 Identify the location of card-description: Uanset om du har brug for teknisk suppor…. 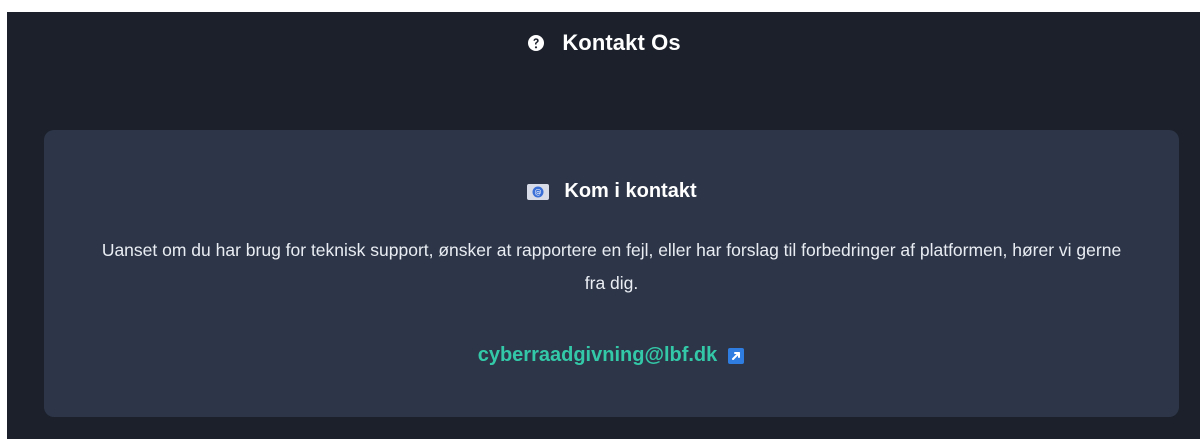
(611, 266).